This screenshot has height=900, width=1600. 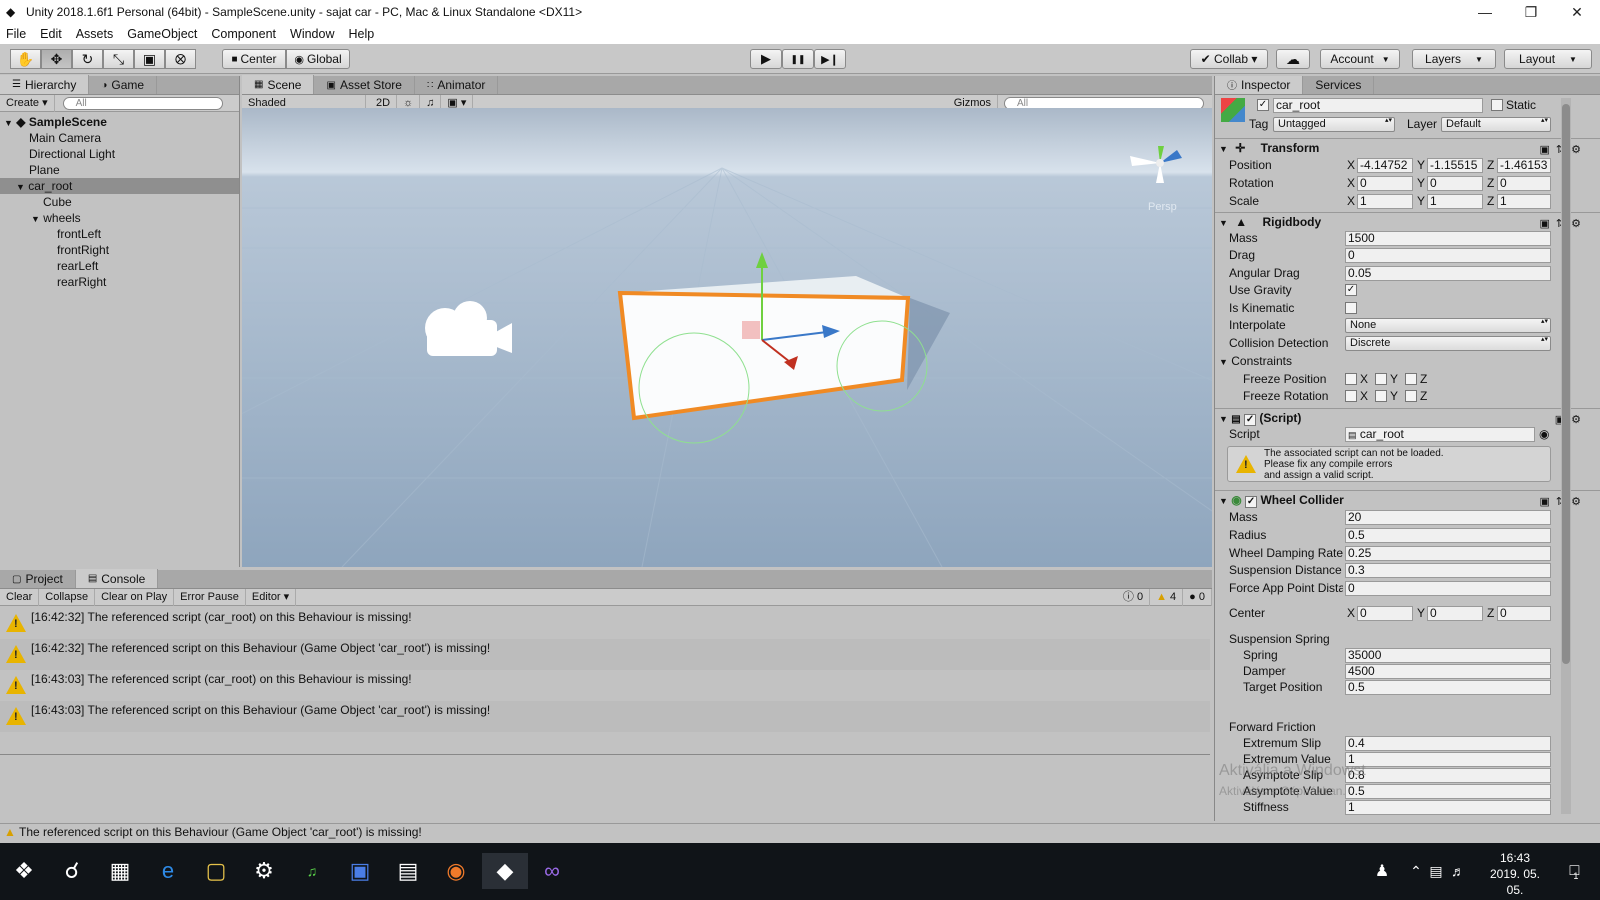 I want to click on script-field: ▤ car_root, so click(x=1440, y=434).